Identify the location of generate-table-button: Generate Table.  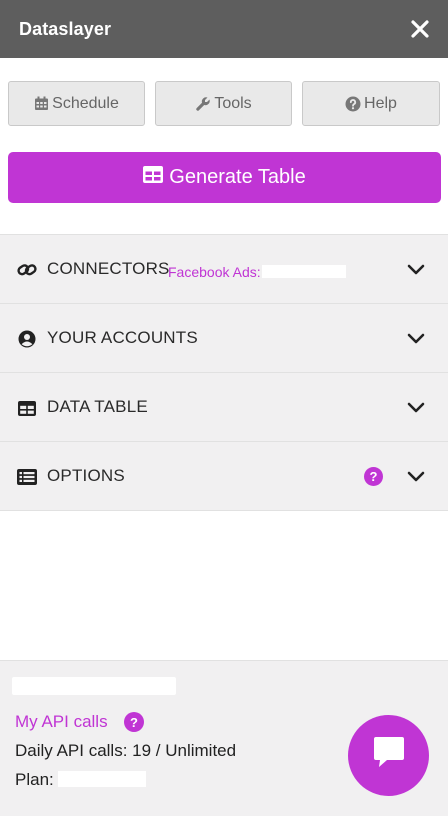
(224, 177).